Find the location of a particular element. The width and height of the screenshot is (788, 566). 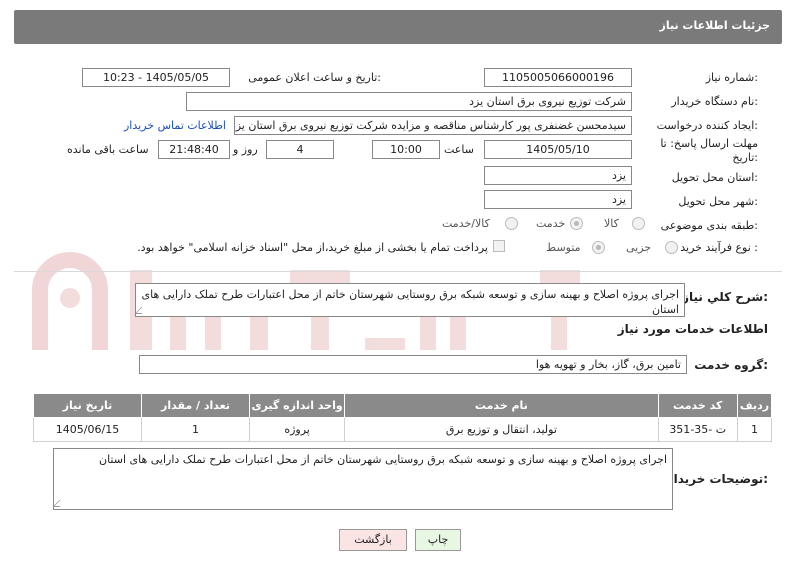

back-button: بازگشت is located at coordinates (373, 540).